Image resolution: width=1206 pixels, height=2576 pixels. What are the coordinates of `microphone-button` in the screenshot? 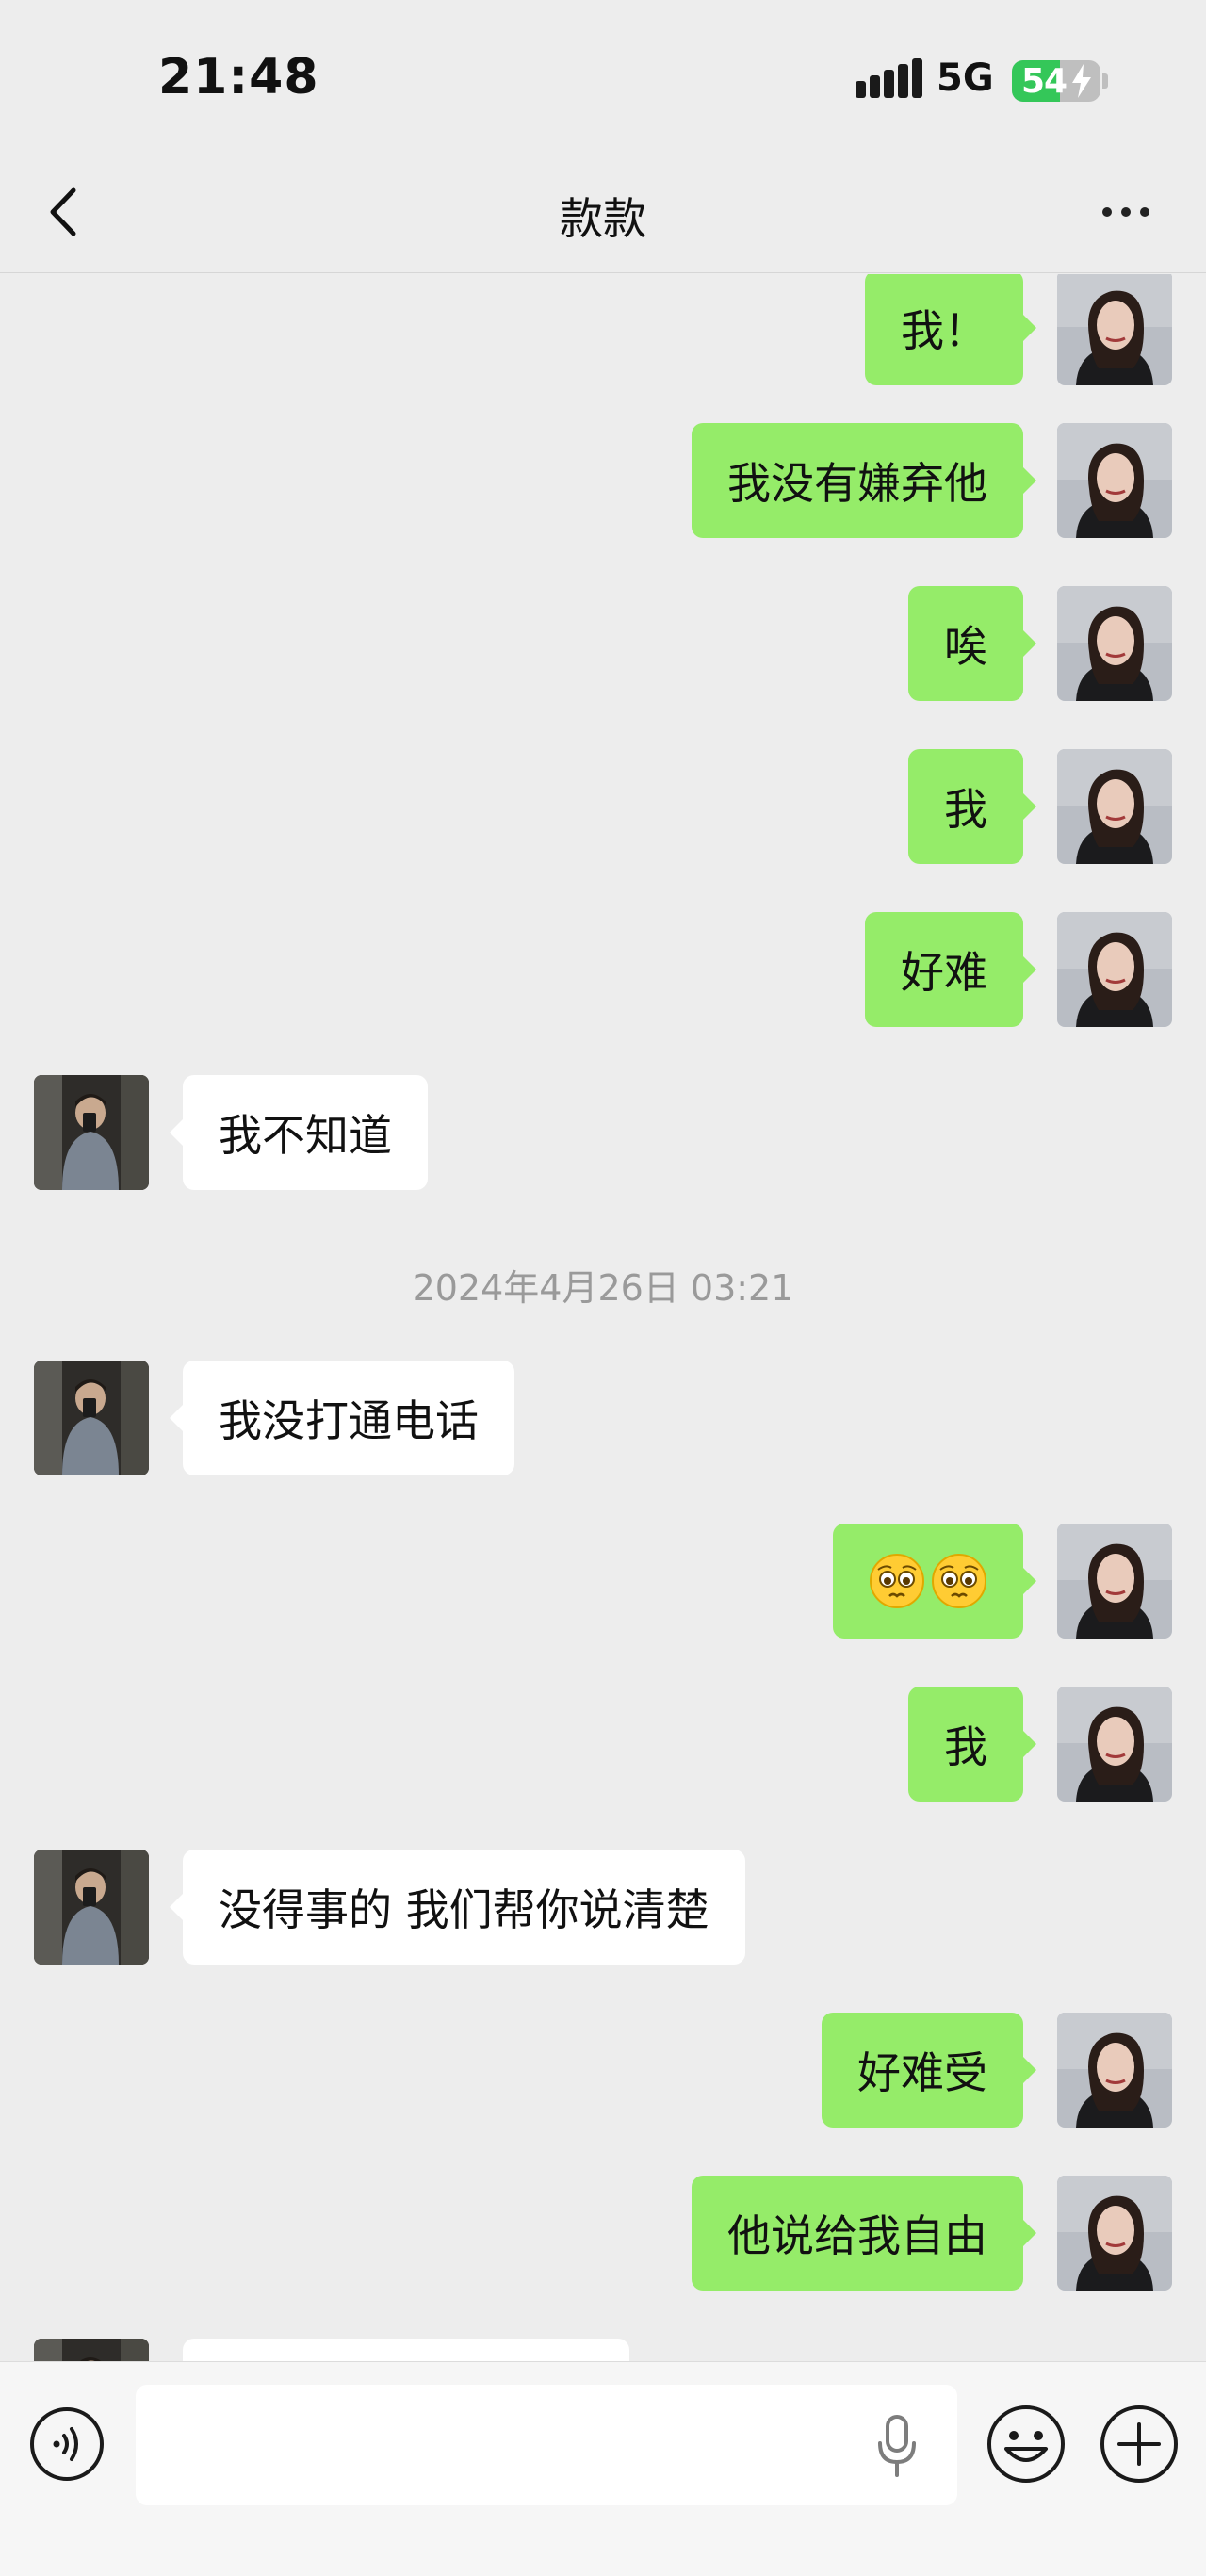 It's located at (897, 2447).